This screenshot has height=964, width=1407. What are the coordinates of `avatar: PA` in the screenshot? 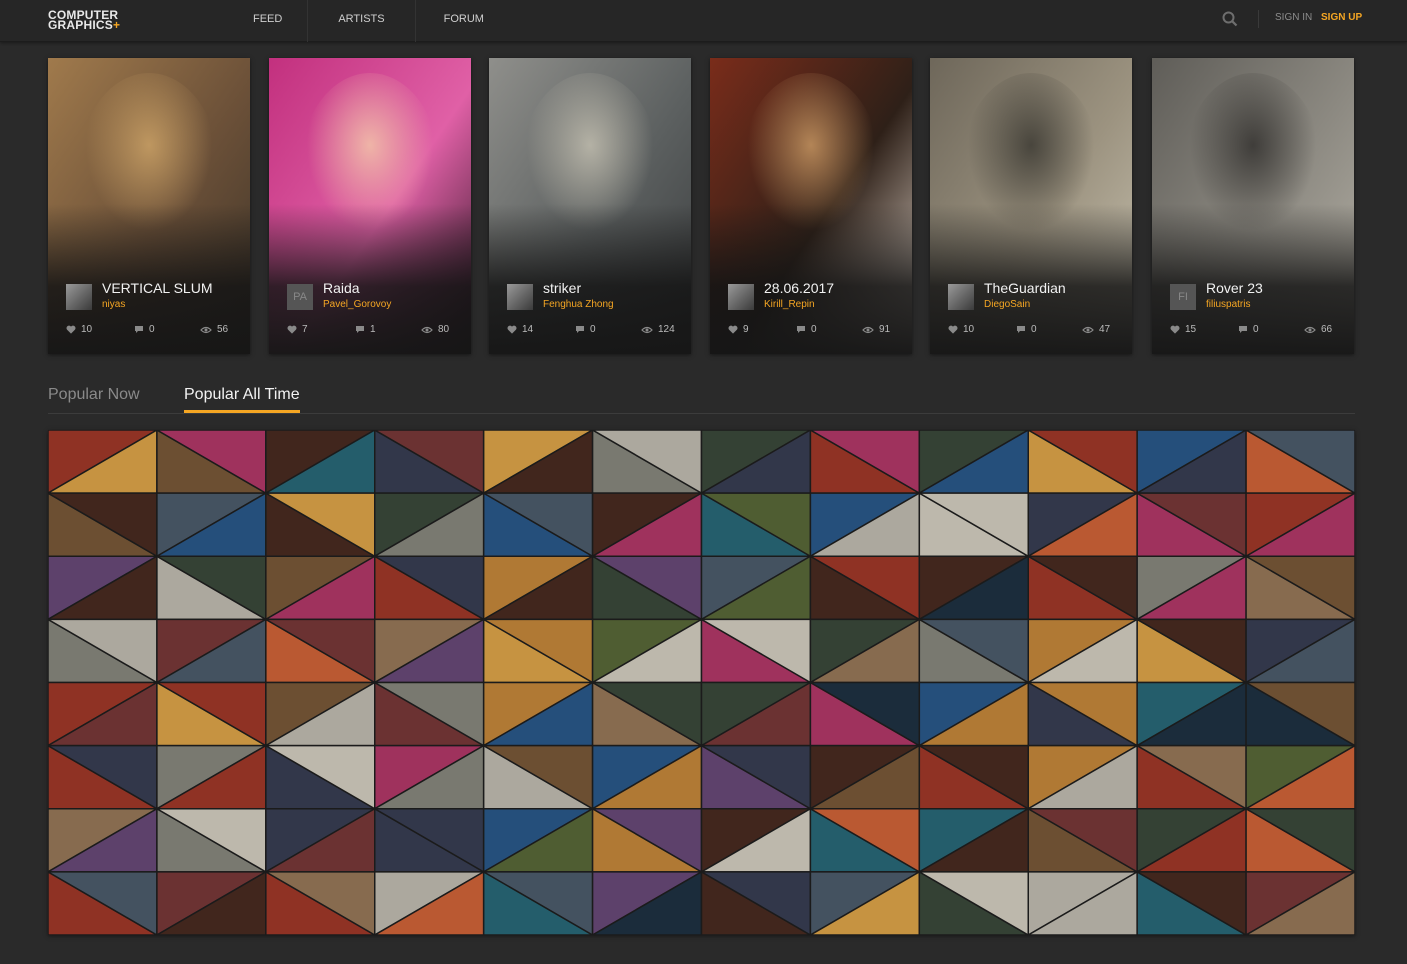 It's located at (300, 297).